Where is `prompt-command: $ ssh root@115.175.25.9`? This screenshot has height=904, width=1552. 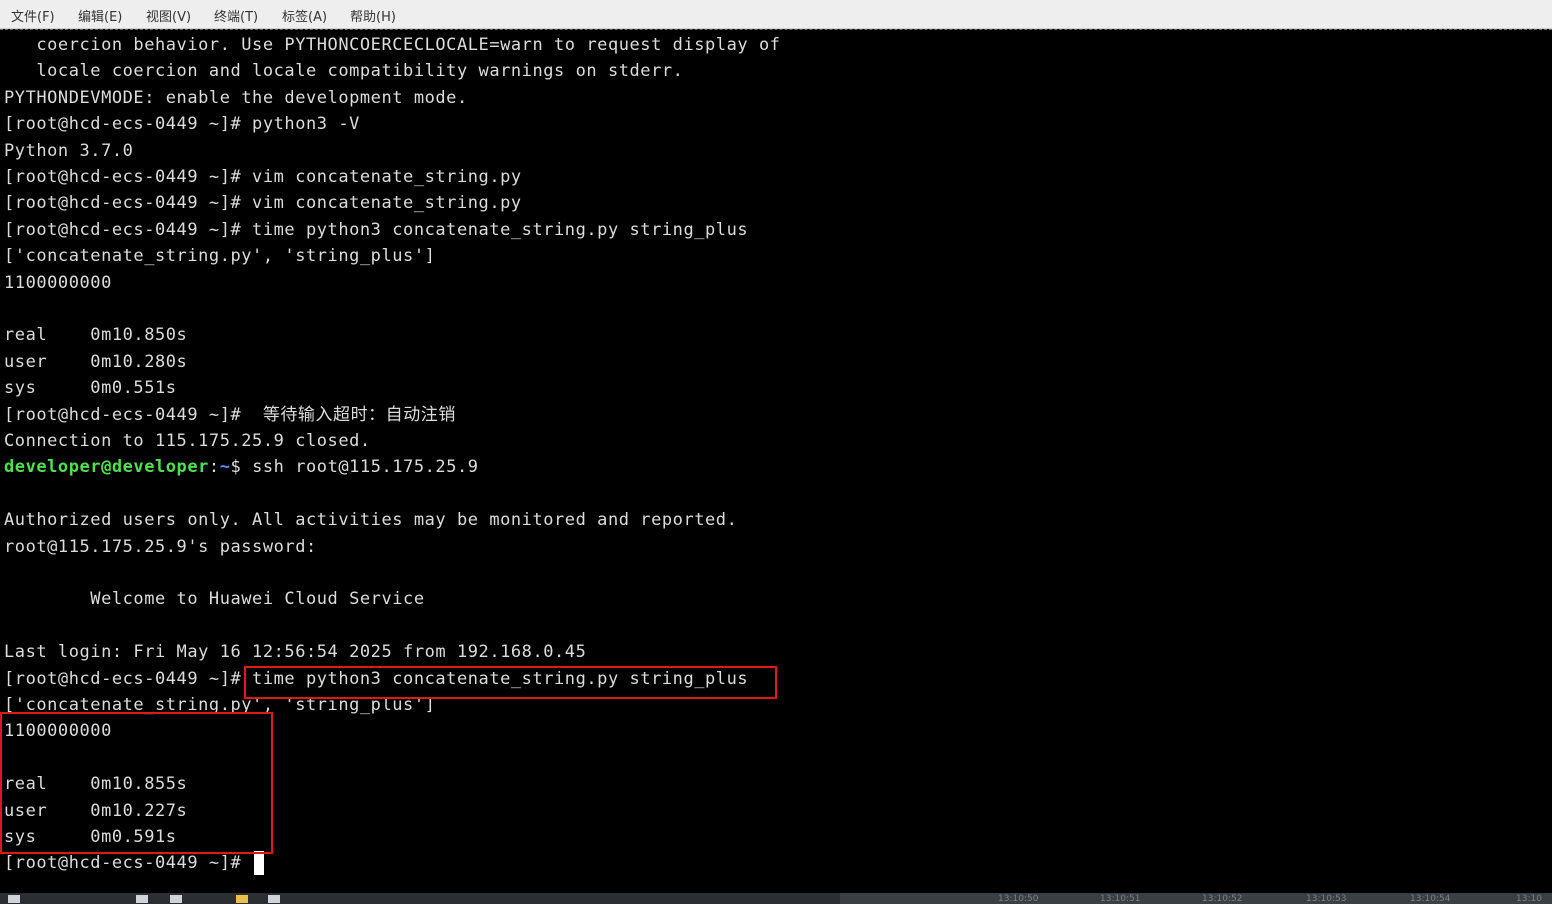
prompt-command: $ ssh root@115.175.25.9 is located at coordinates (354, 467).